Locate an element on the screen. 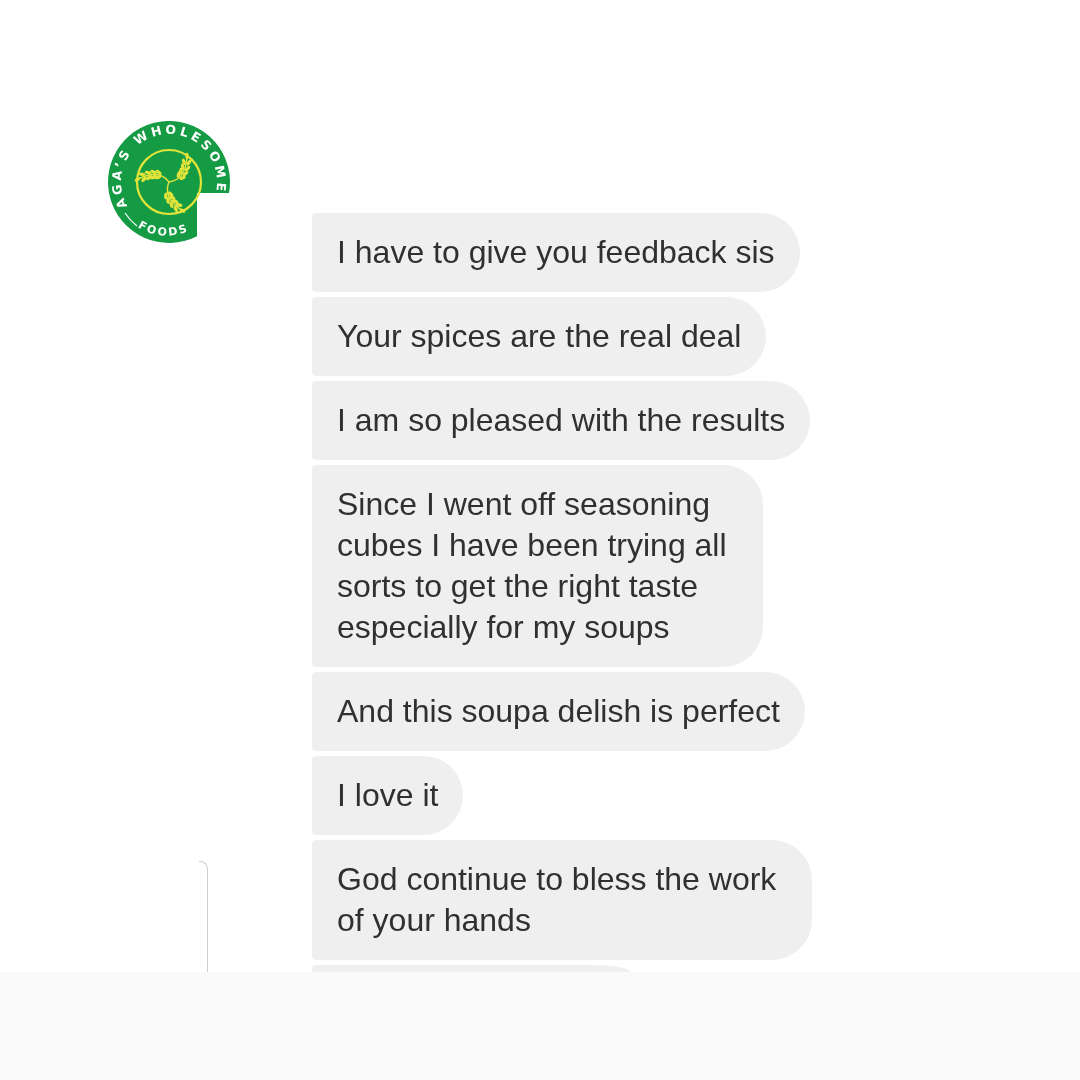 Image resolution: width=1080 pixels, height=1080 pixels. logo-text: FOODS is located at coordinates (162, 228).